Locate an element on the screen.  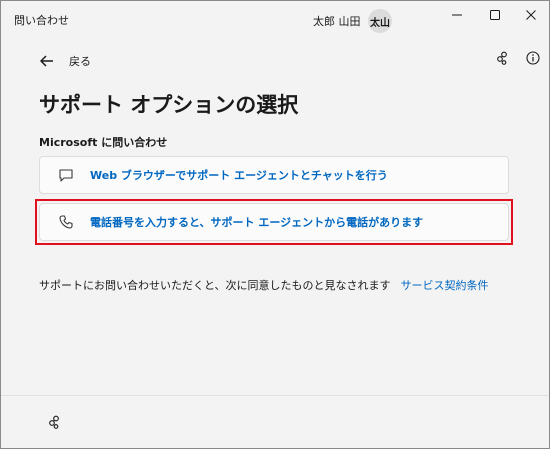
info-button is located at coordinates (533, 58).